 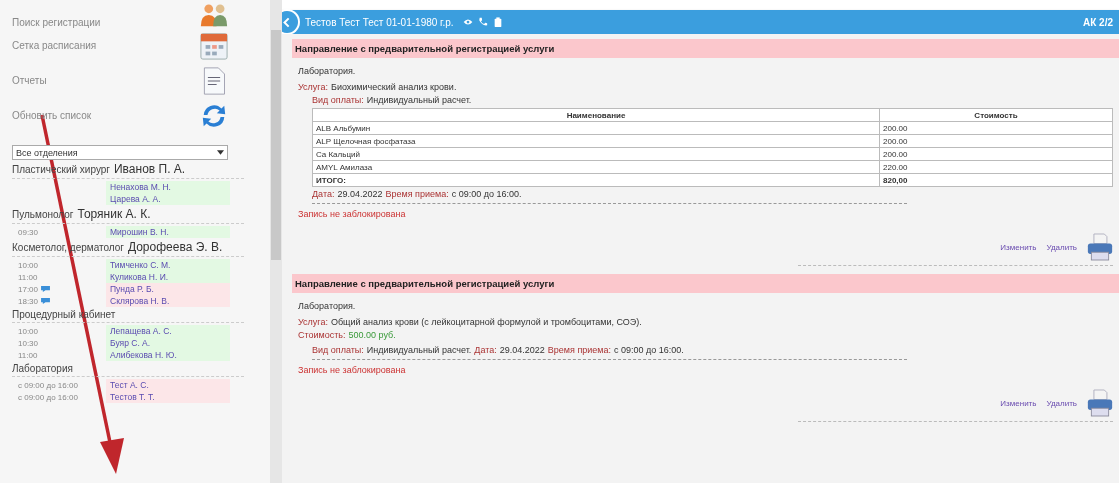 What do you see at coordinates (486, 322) in the screenshot?
I see `service-name: Общий анализ крови (с лейкоцитарной формулой и тромбоцитами, СОЭ).` at bounding box center [486, 322].